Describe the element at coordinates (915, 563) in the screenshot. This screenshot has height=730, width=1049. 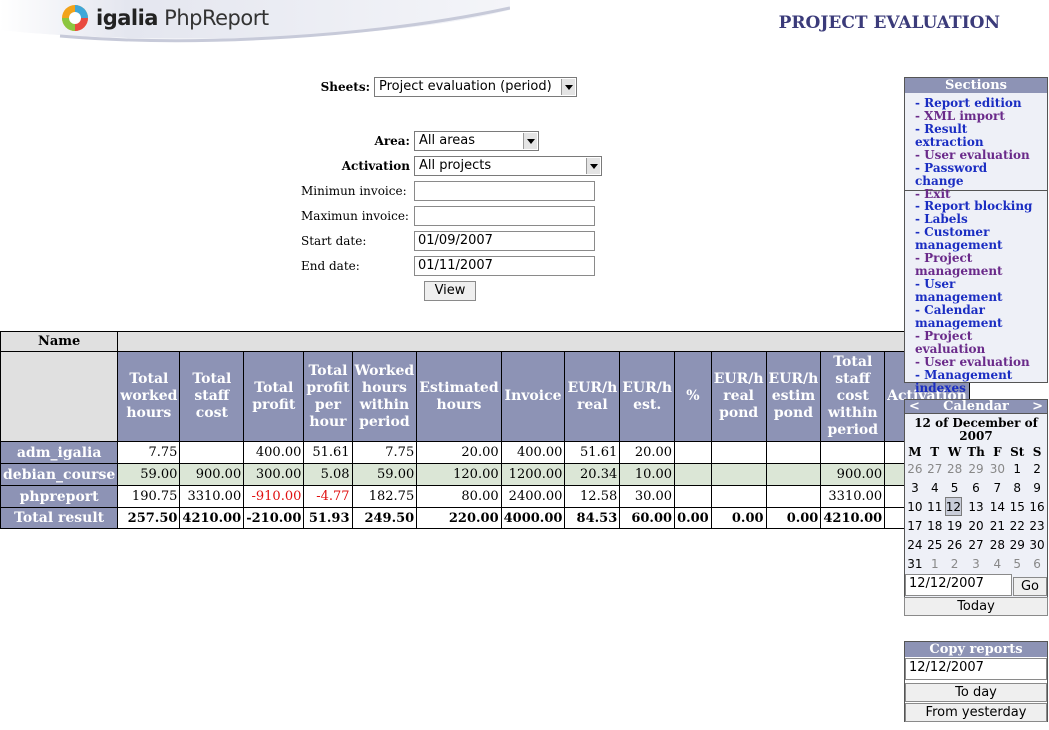
I see `calendar-day: 31` at that location.